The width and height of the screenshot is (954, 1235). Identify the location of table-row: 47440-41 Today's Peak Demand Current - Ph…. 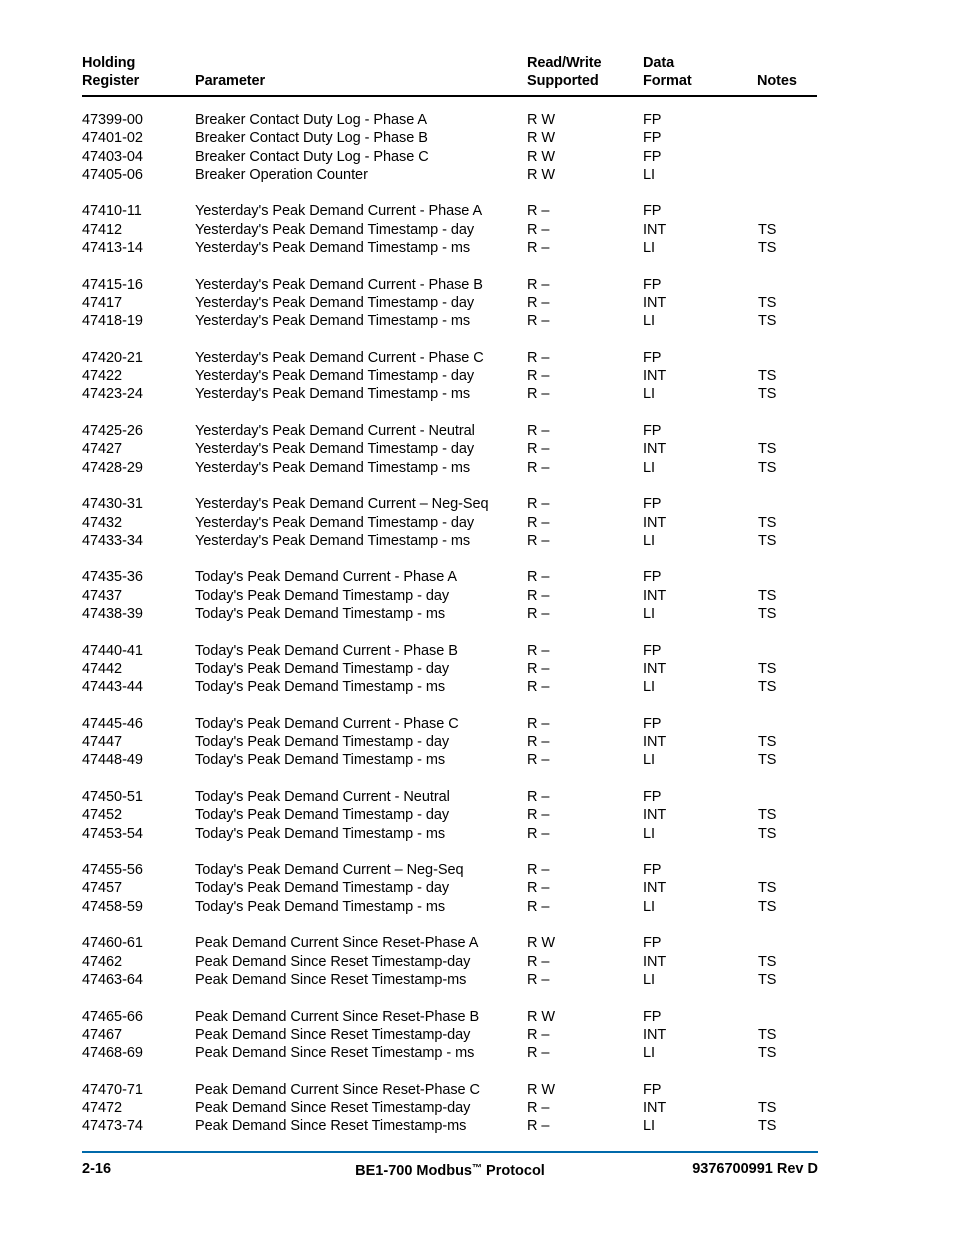
(450, 651).